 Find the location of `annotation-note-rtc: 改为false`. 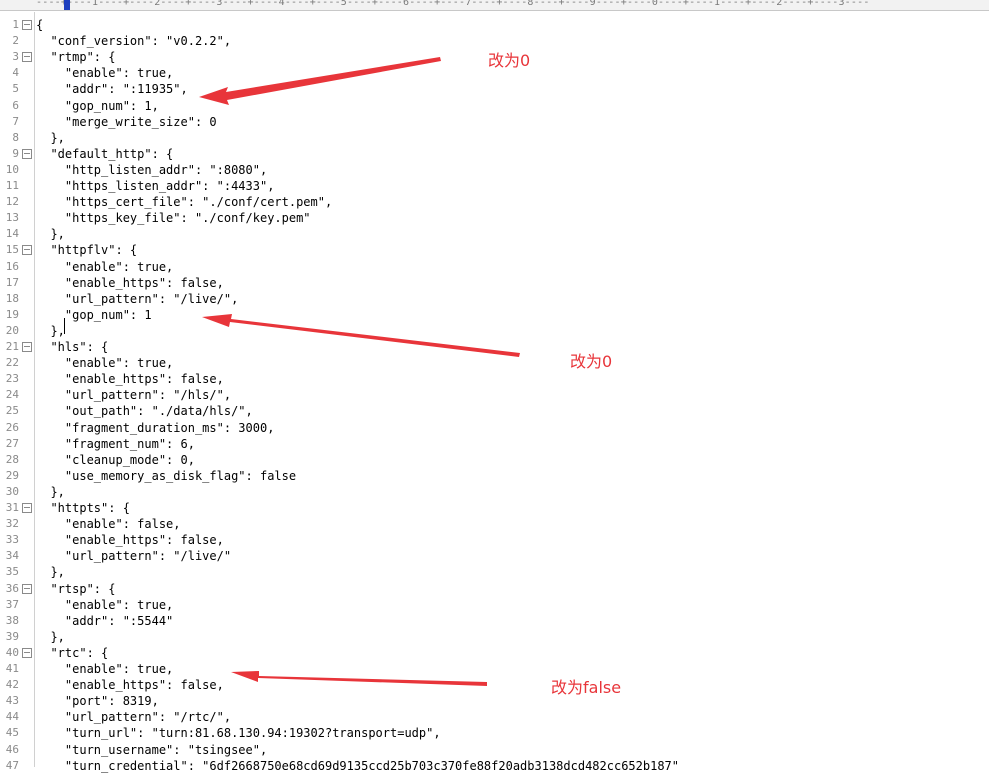

annotation-note-rtc: 改为false is located at coordinates (586, 687).